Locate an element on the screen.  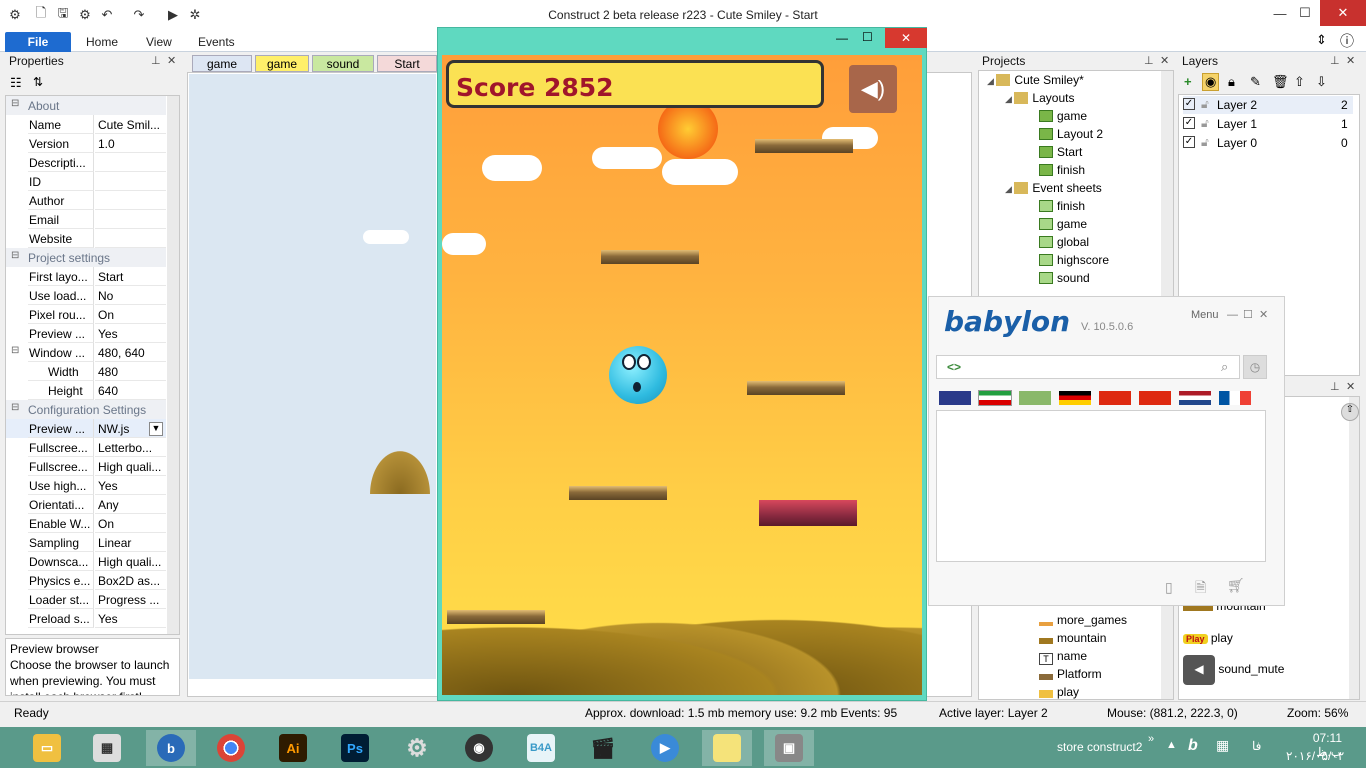
video-editor-icon: 🎬︎ is located at coordinates (603, 748).